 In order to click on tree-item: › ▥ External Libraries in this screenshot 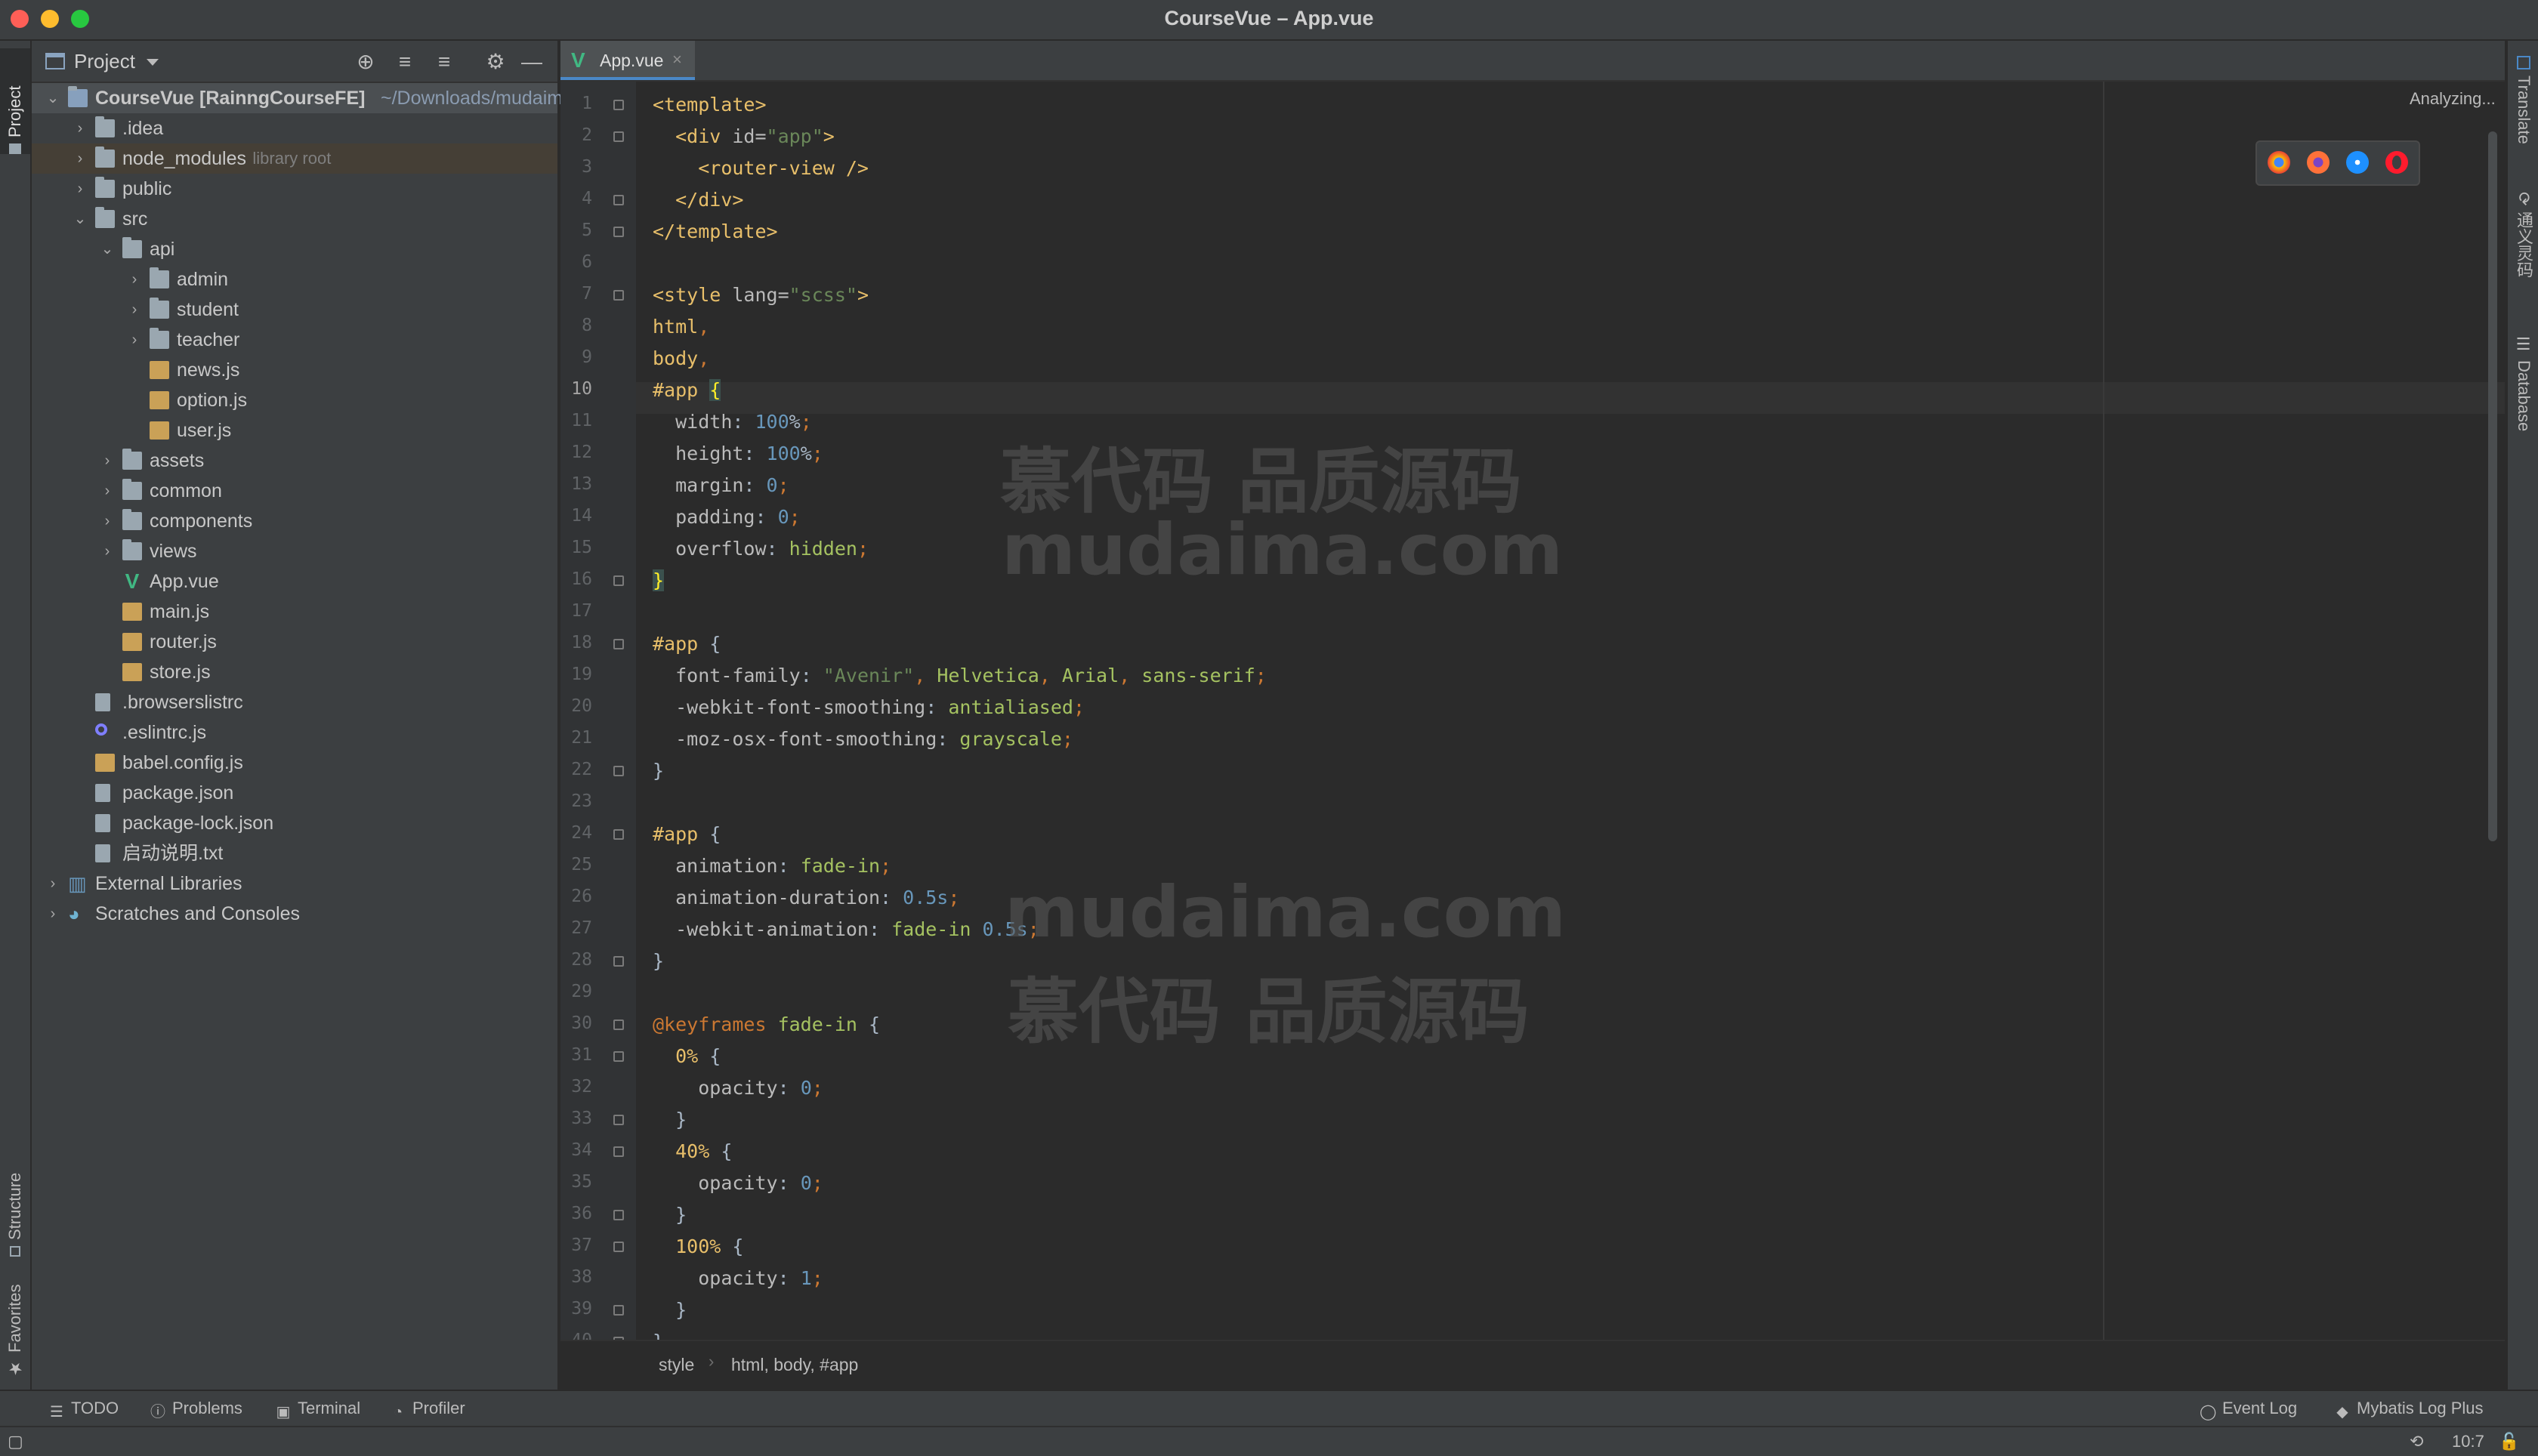, I will do `click(294, 883)`.